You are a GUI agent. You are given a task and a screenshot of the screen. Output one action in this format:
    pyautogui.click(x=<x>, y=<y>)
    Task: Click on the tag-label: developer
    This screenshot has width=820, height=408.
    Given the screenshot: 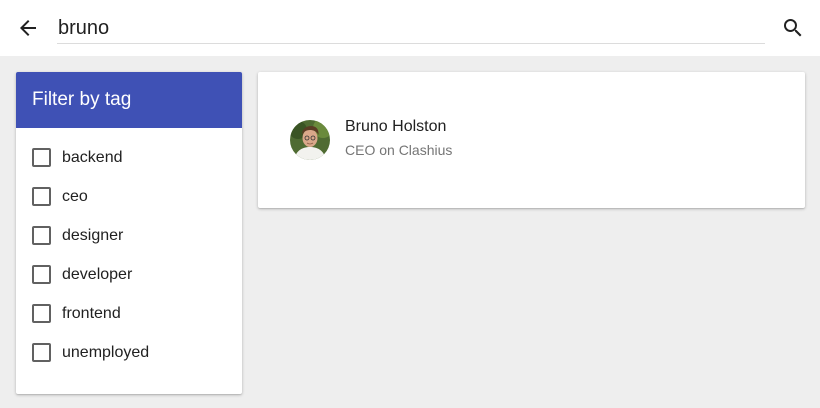 What is the action you would take?
    pyautogui.click(x=97, y=274)
    